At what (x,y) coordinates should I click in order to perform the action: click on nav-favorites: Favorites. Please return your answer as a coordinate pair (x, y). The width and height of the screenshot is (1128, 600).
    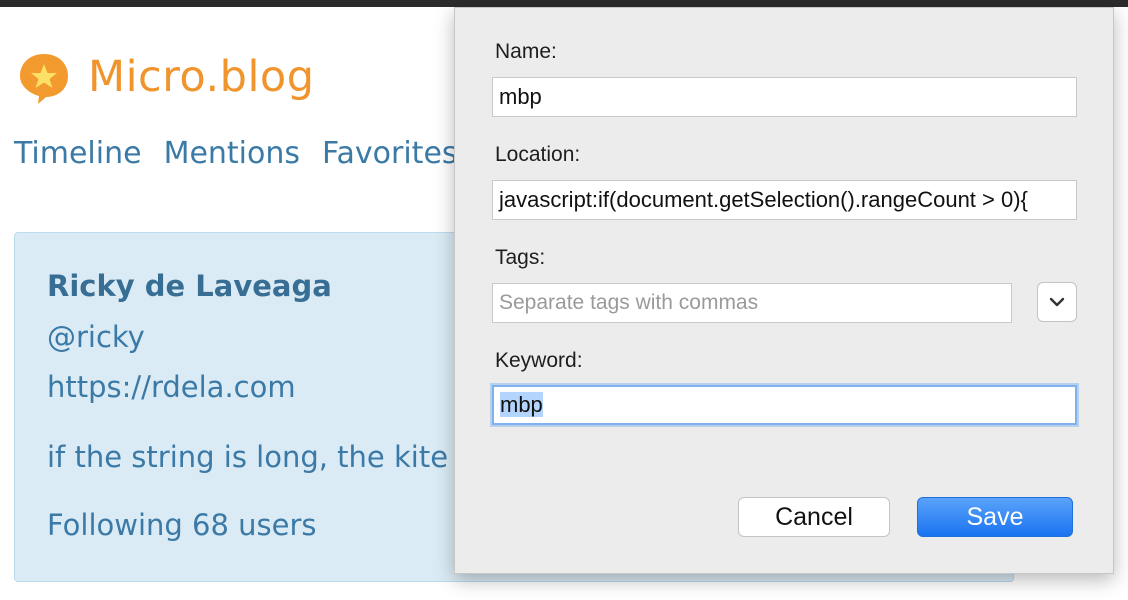
    Looking at the image, I should click on (390, 153).